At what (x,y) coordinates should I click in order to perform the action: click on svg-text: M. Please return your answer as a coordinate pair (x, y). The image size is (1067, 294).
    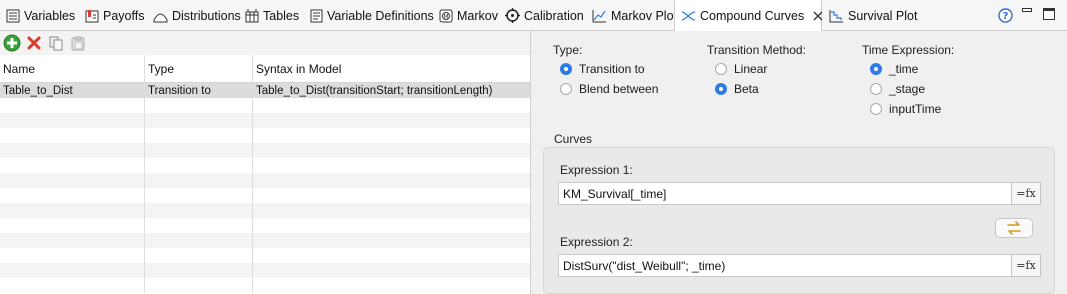
    Looking at the image, I should click on (445, 16).